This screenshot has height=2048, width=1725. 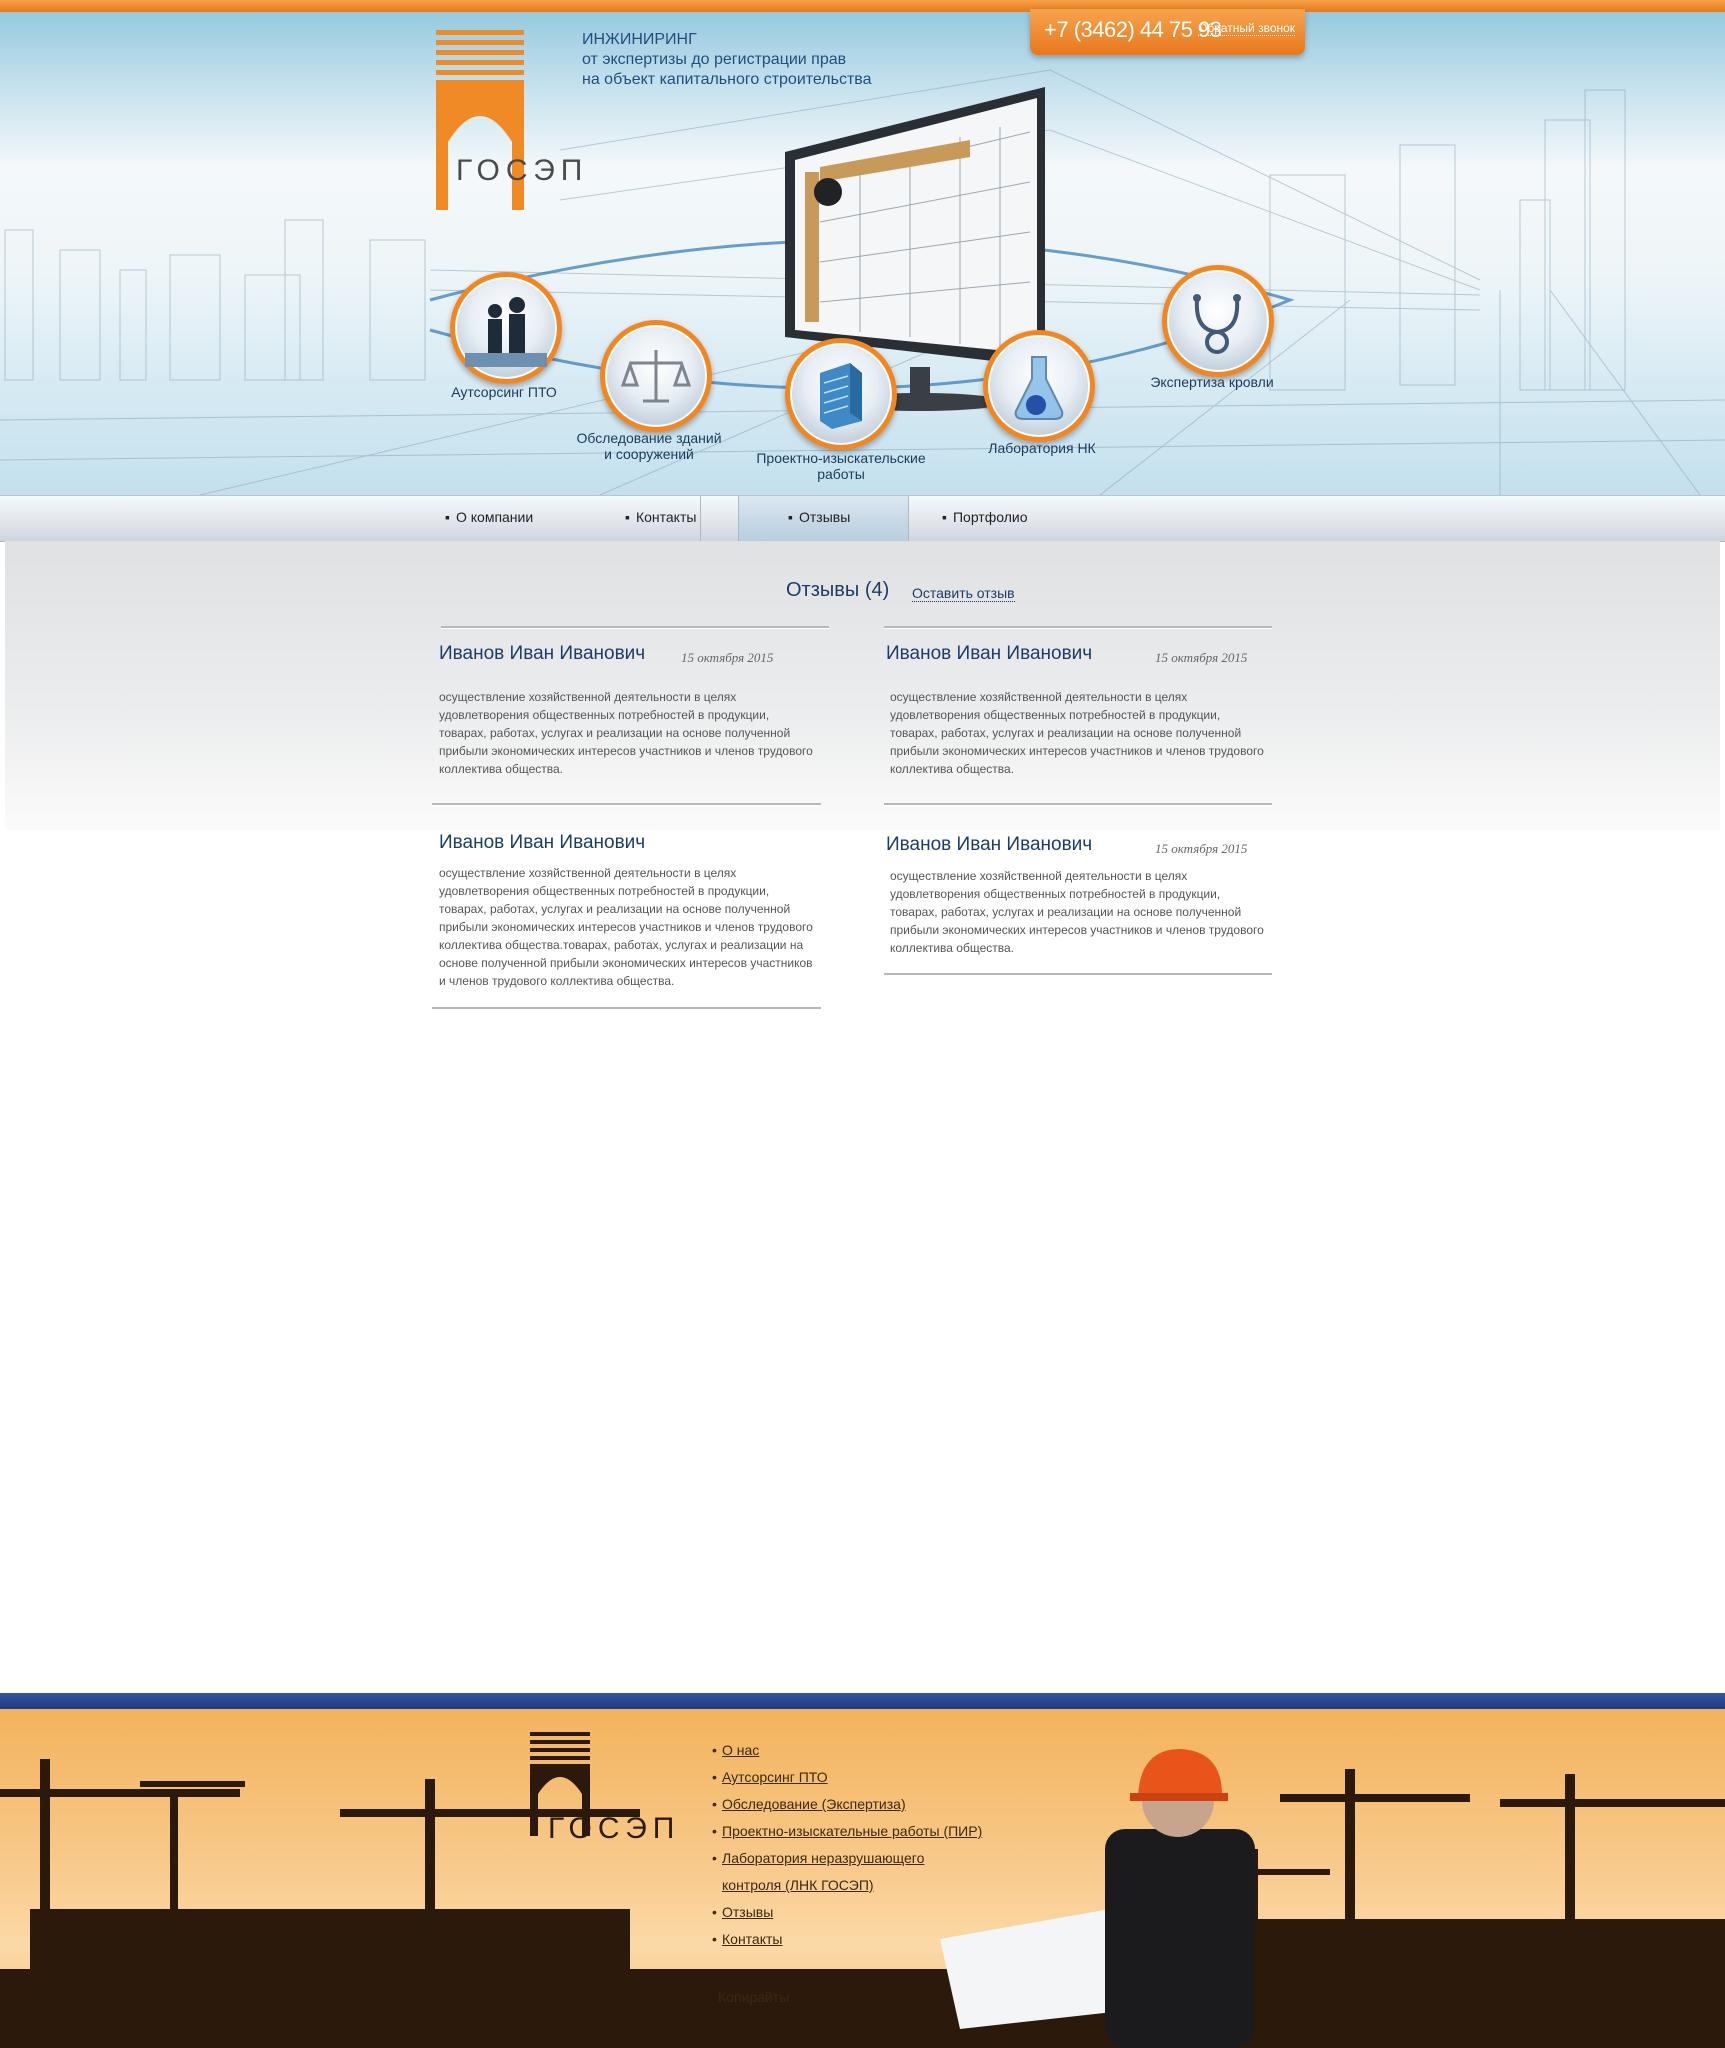 What do you see at coordinates (714, 59) in the screenshot?
I see `tagline-line-2: от экспертизы до регистрации прав` at bounding box center [714, 59].